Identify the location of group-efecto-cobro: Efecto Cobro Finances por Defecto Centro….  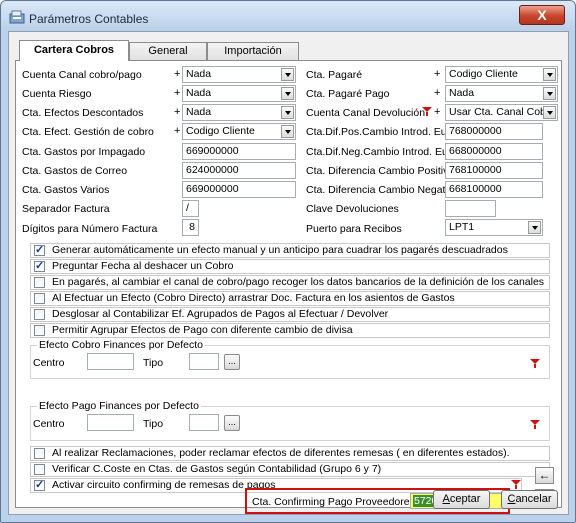
(290, 359).